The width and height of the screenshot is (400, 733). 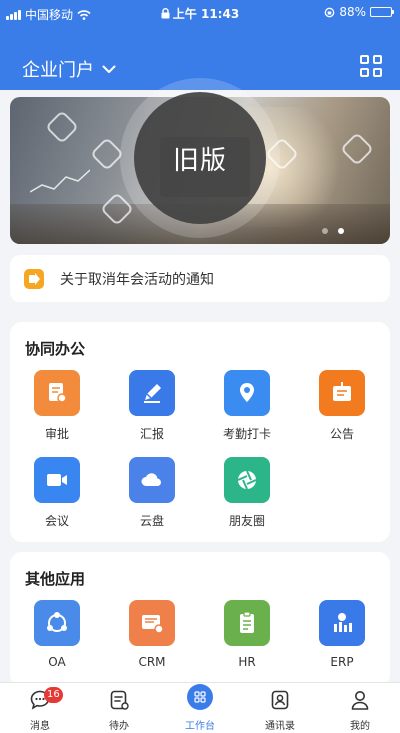 What do you see at coordinates (280, 700) in the screenshot?
I see `contacts-icon` at bounding box center [280, 700].